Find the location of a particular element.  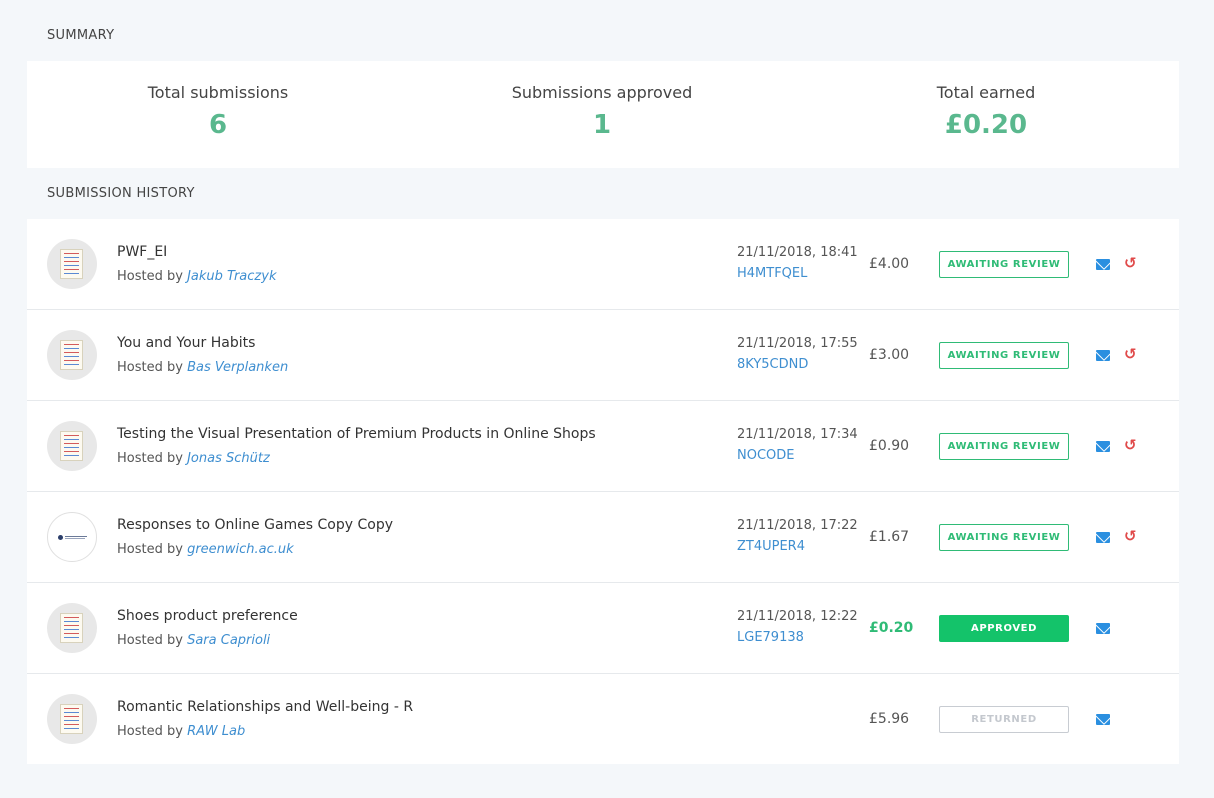

hosted-by: Hosted by greenwich.ac.uk is located at coordinates (205, 549).